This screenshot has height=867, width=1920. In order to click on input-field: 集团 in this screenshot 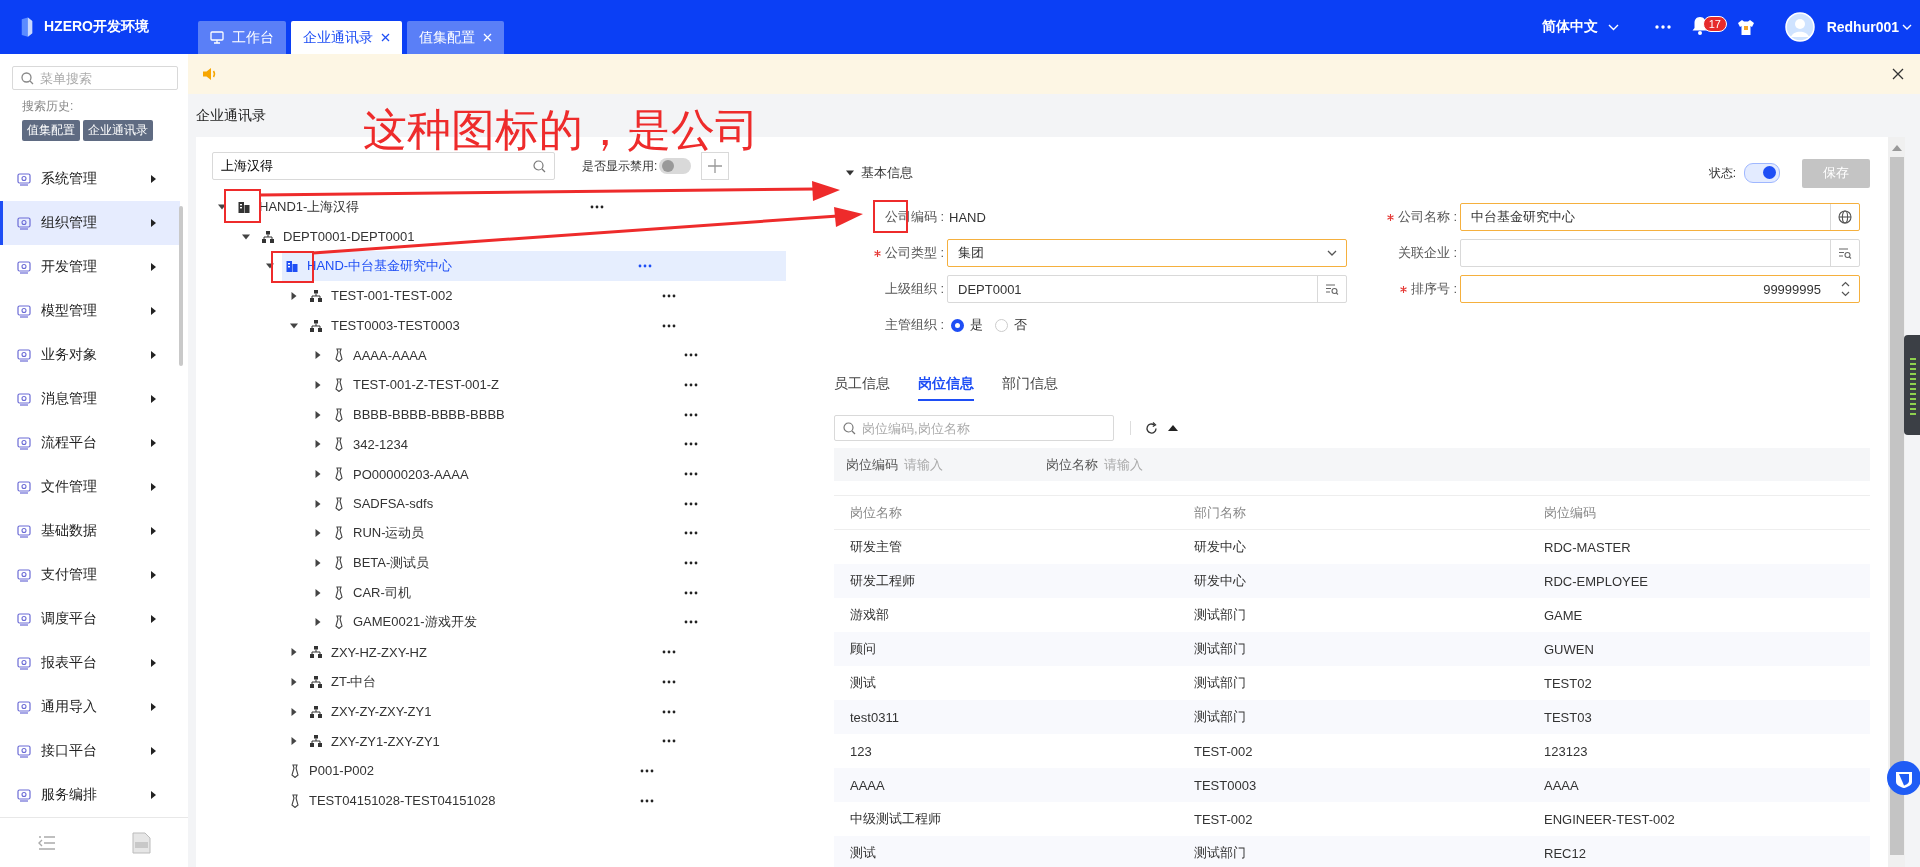, I will do `click(1147, 253)`.